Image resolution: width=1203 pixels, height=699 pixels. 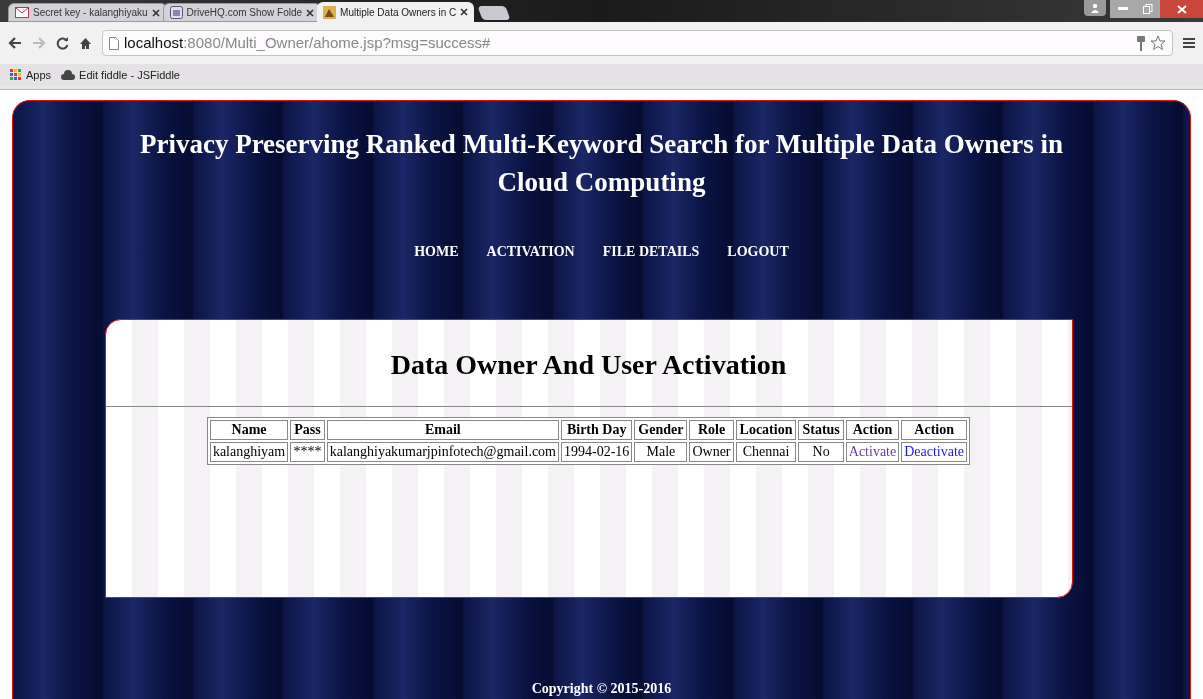 What do you see at coordinates (711, 430) in the screenshot?
I see `column-header: Role` at bounding box center [711, 430].